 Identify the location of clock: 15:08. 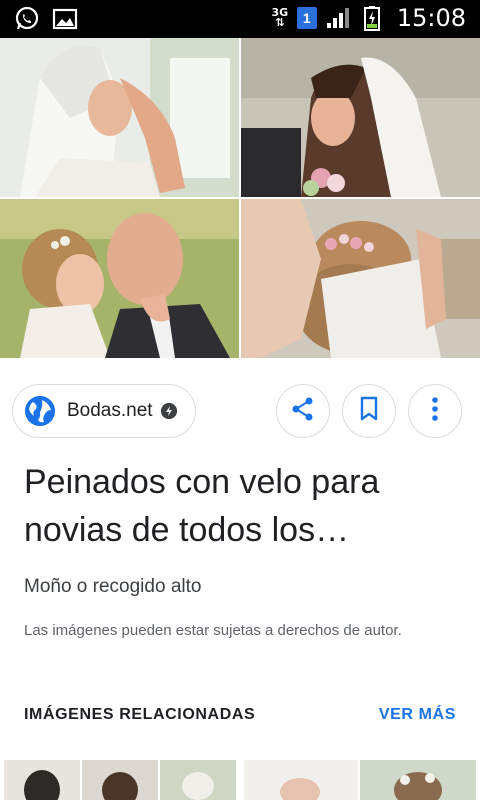
(431, 18).